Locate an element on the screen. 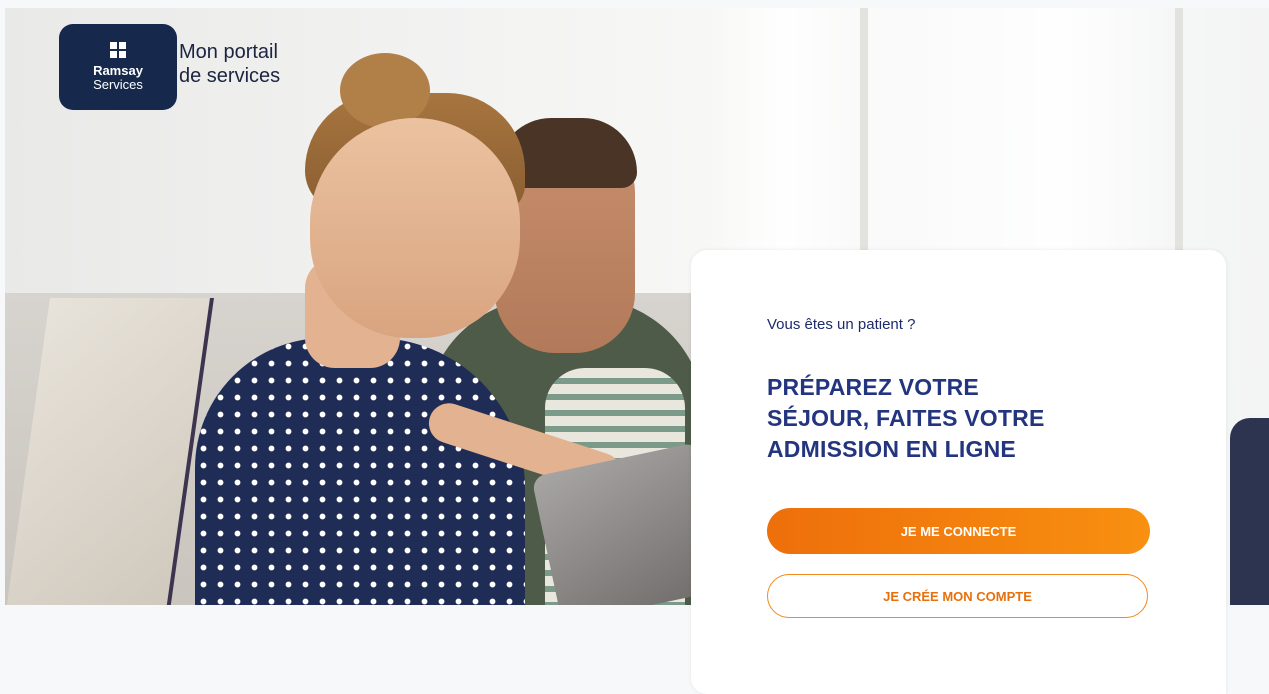  logo-sub: Services is located at coordinates (118, 84).